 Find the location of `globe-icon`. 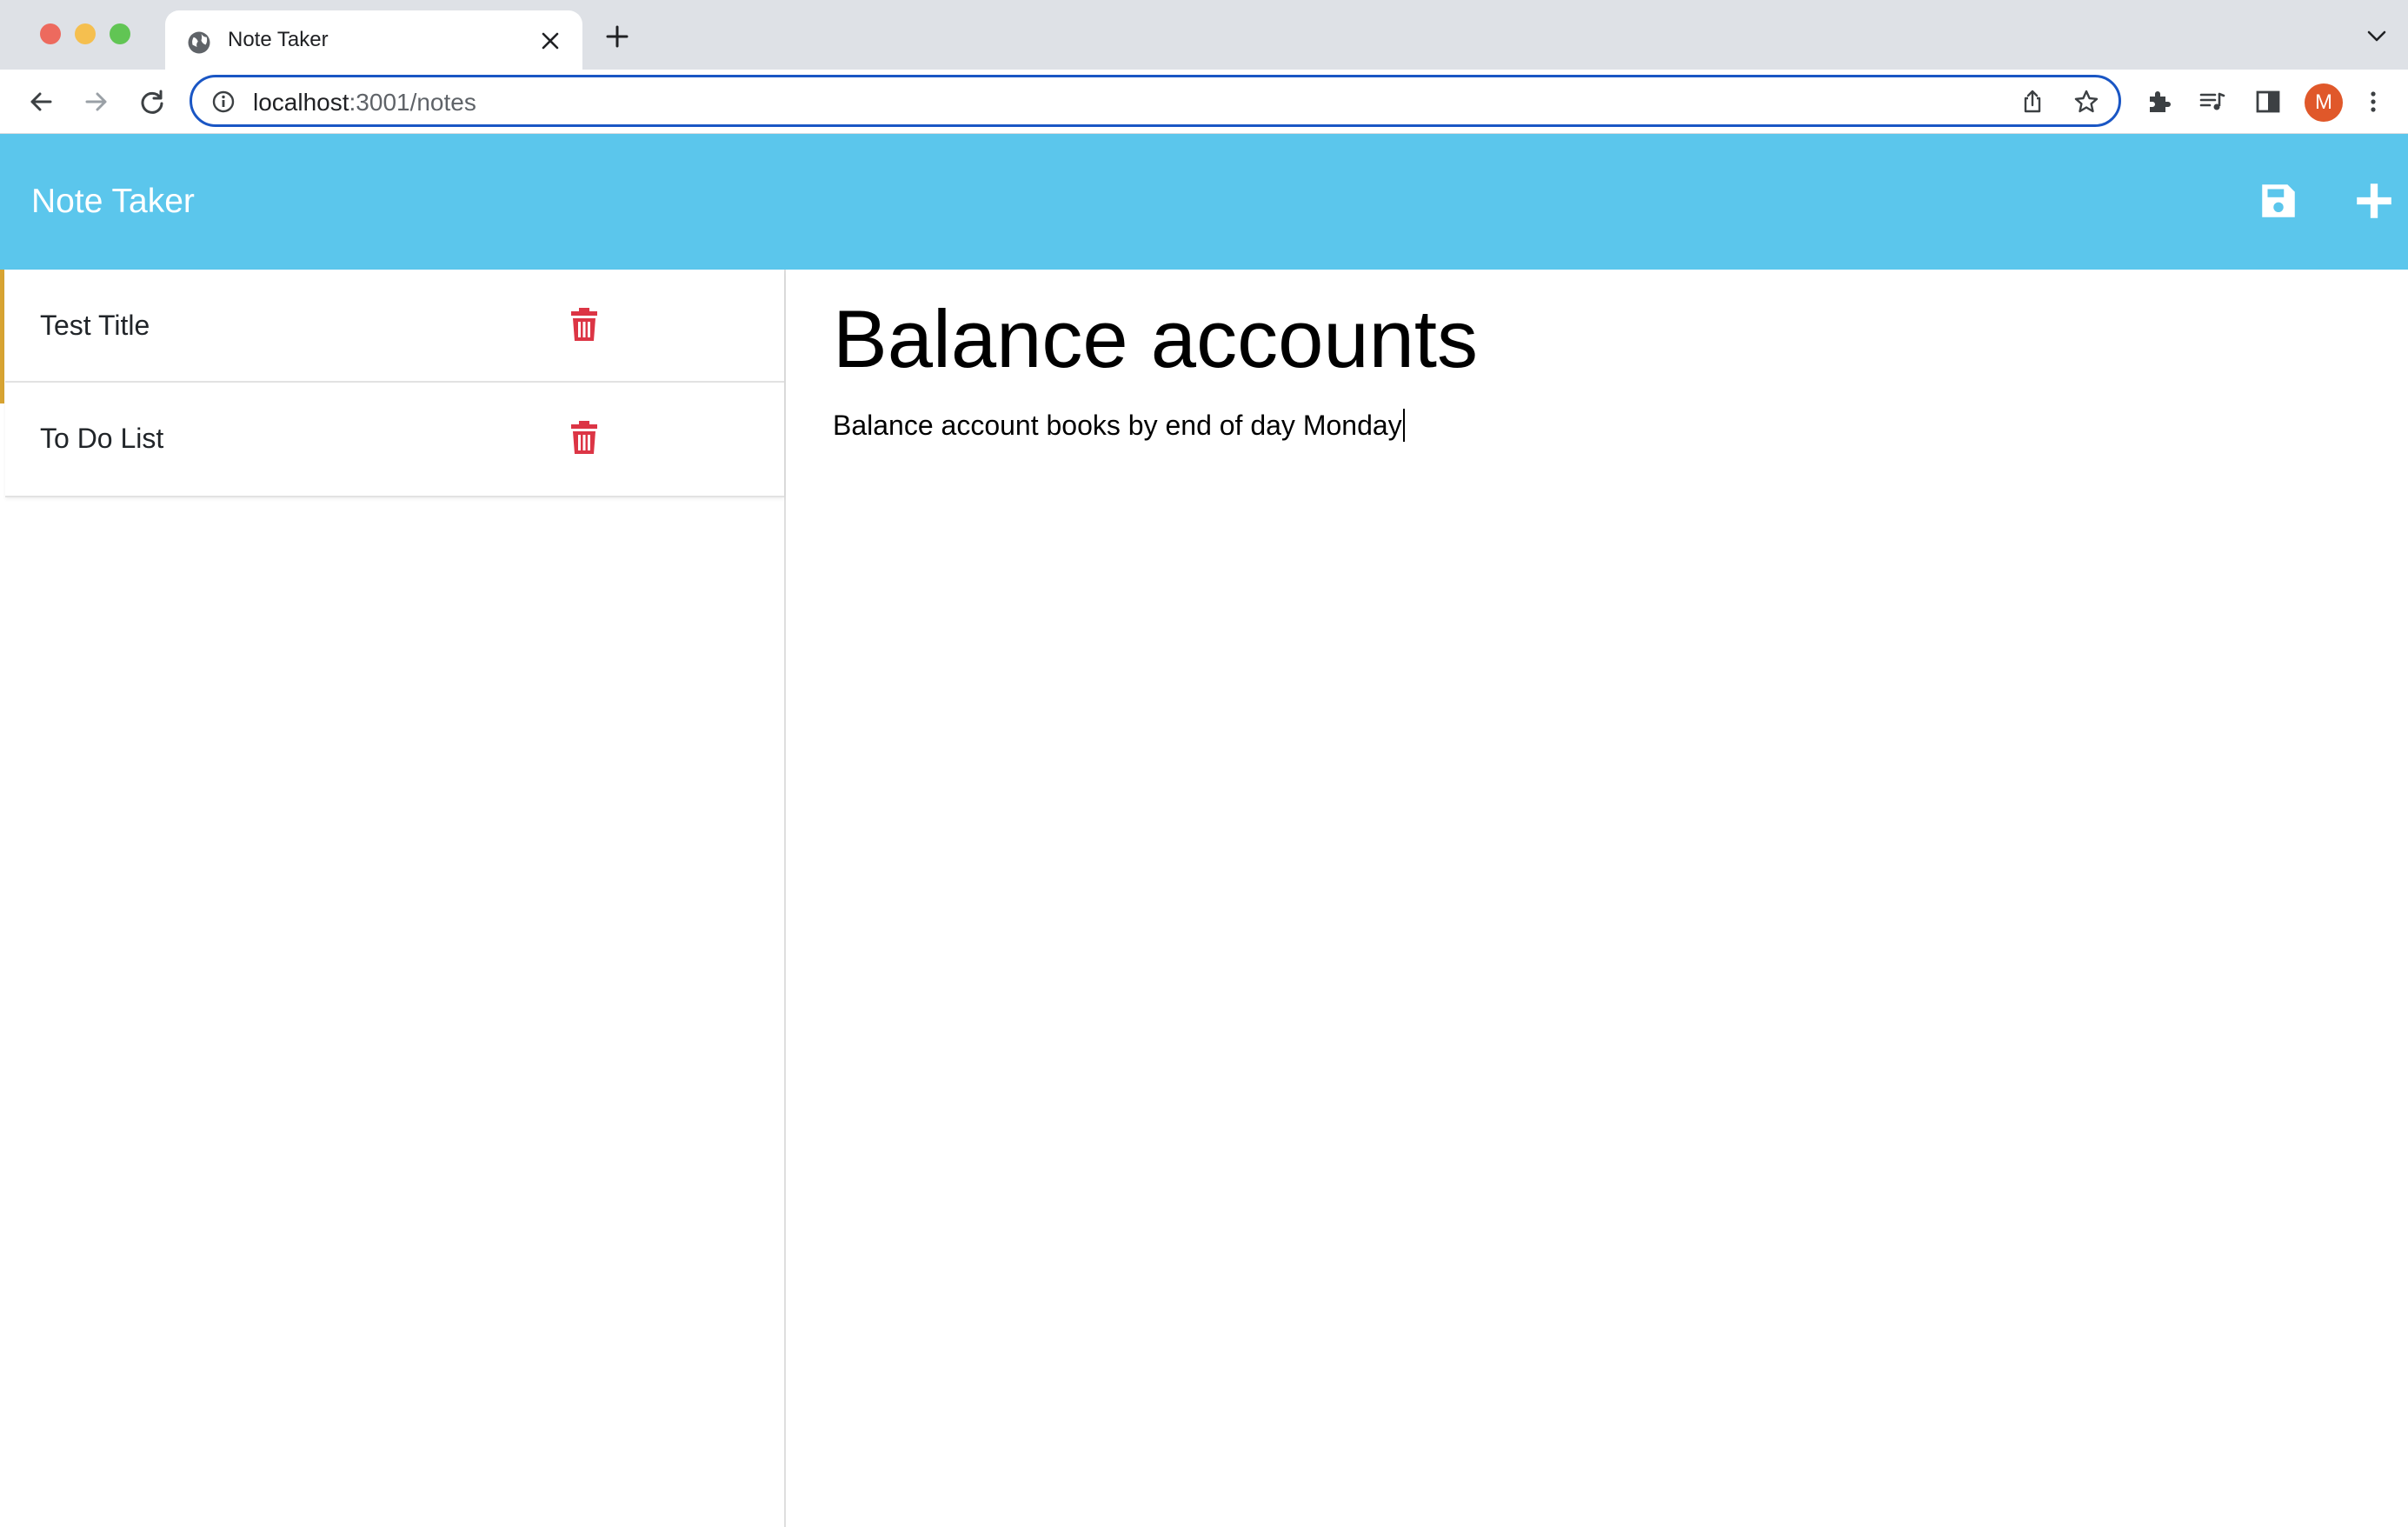

globe-icon is located at coordinates (199, 42).